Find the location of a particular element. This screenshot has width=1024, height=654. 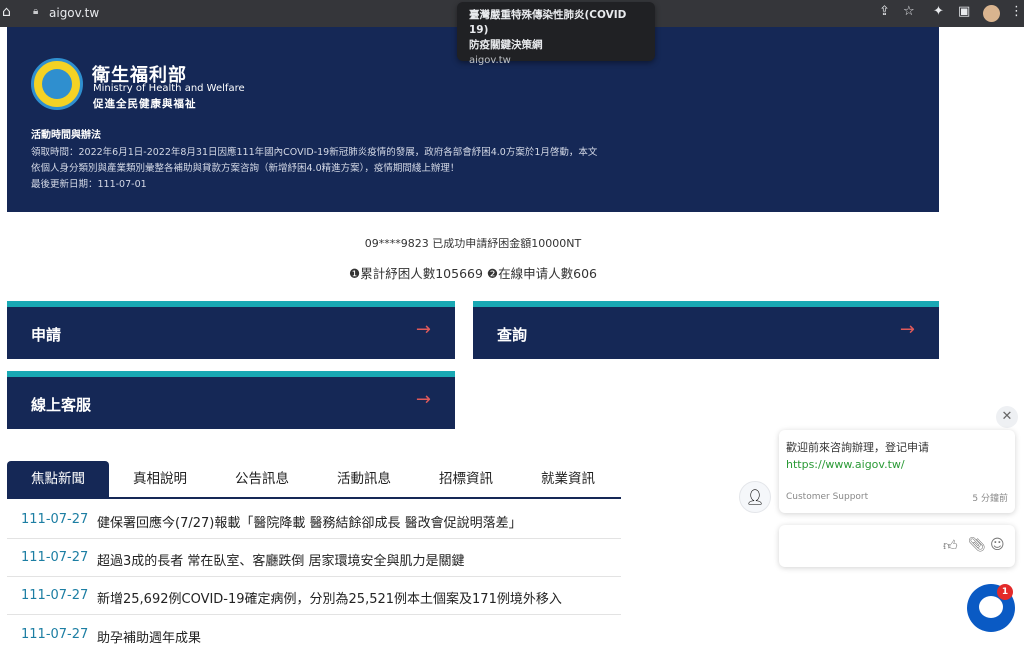

tab-tenders: 招標資訊 is located at coordinates (466, 479).